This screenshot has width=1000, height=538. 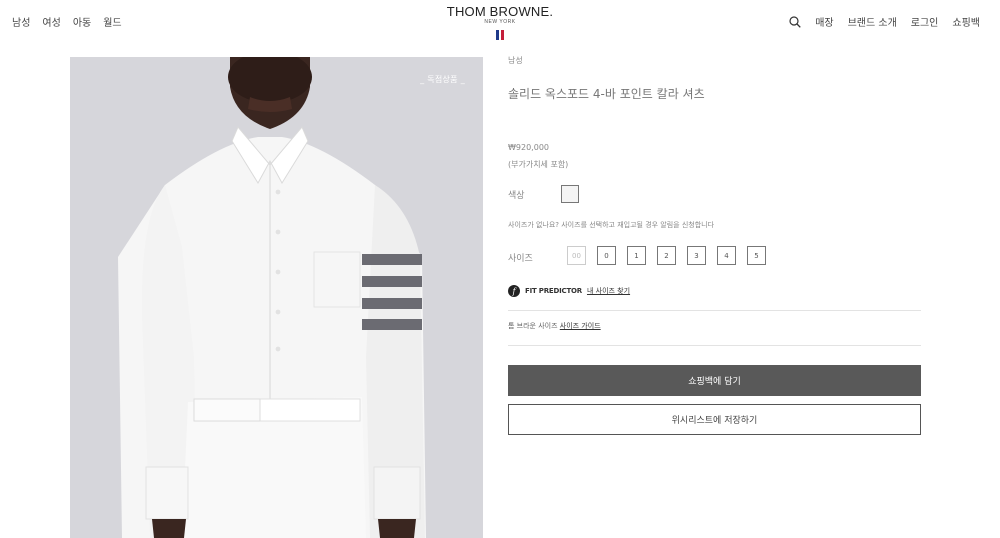 I want to click on size-selector: 00 0 1 2 3 4 5, so click(x=666, y=255).